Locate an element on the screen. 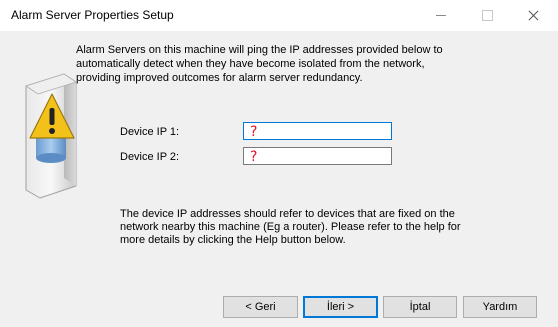 The image size is (558, 327). maximize-icon is located at coordinates (487, 15).